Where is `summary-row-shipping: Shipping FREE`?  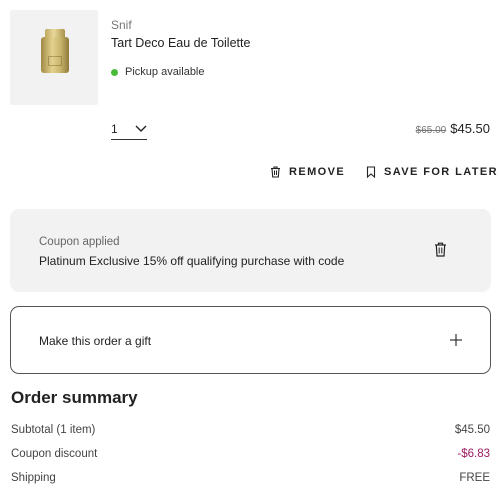
summary-row-shipping: Shipping FREE is located at coordinates (250, 480).